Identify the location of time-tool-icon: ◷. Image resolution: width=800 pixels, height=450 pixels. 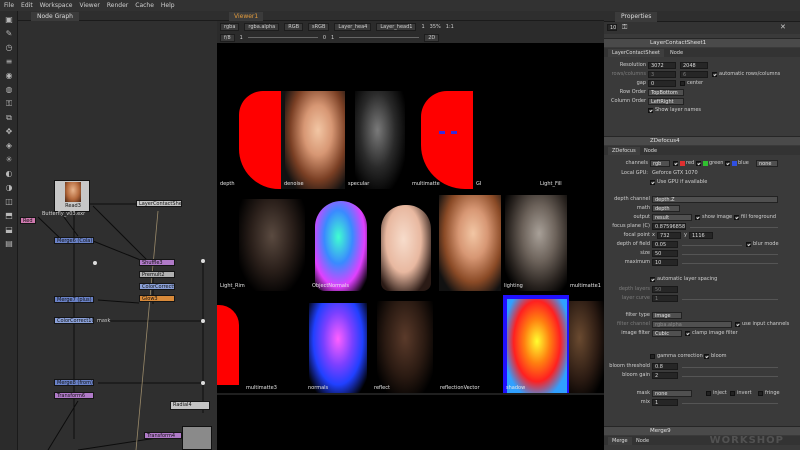
(9, 47).